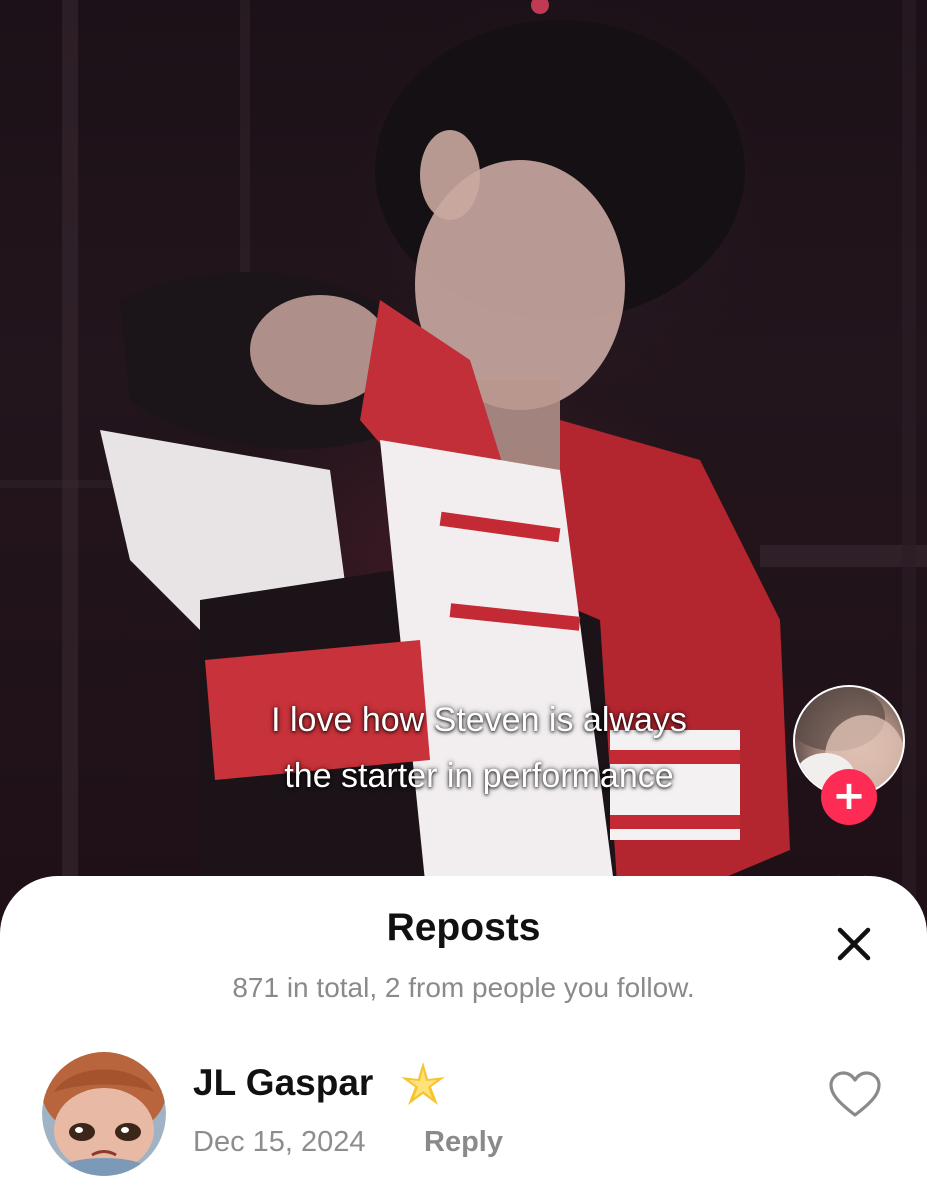 The image size is (927, 1200). Describe the element at coordinates (463, 987) in the screenshot. I see `repost-count-summary: 871 in total, 2 from people you follow.` at that location.